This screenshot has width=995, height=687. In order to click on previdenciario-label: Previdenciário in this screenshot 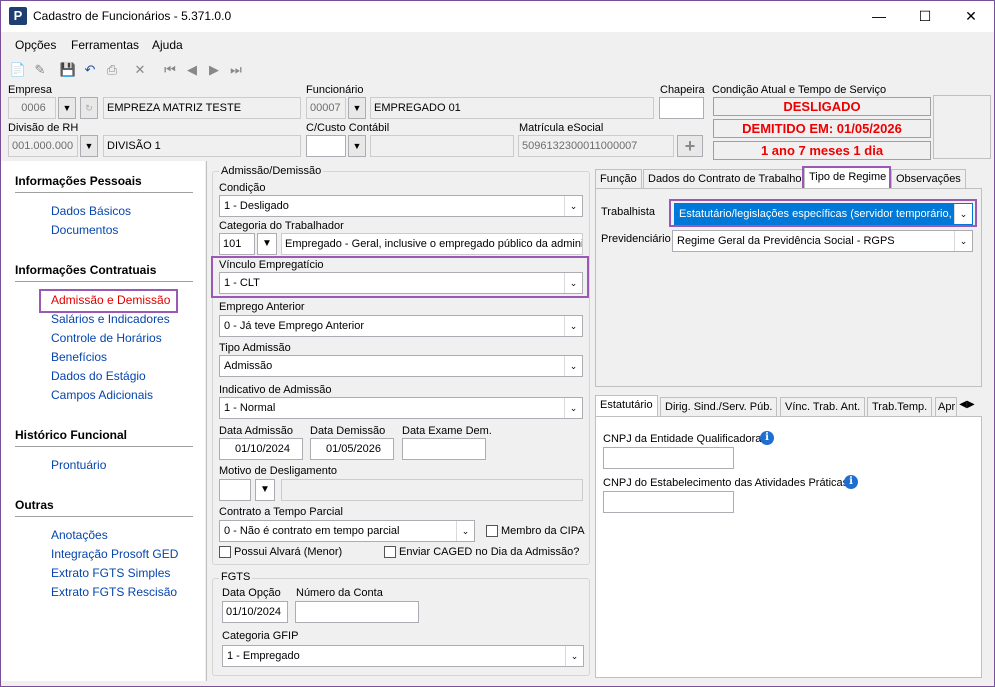, I will do `click(636, 239)`.